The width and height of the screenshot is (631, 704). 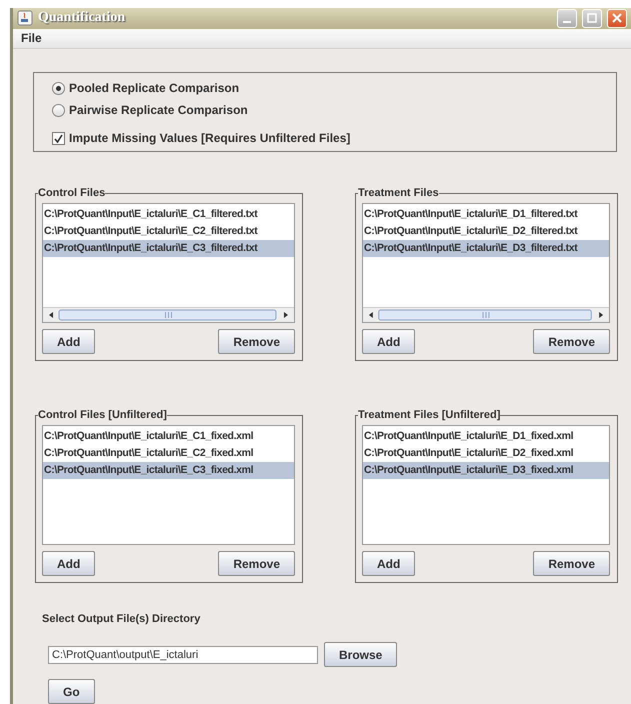 What do you see at coordinates (168, 470) in the screenshot?
I see `list-item: C:\ProtQuant\Input\E_ictaluri\E_C3_fixed.xml` at bounding box center [168, 470].